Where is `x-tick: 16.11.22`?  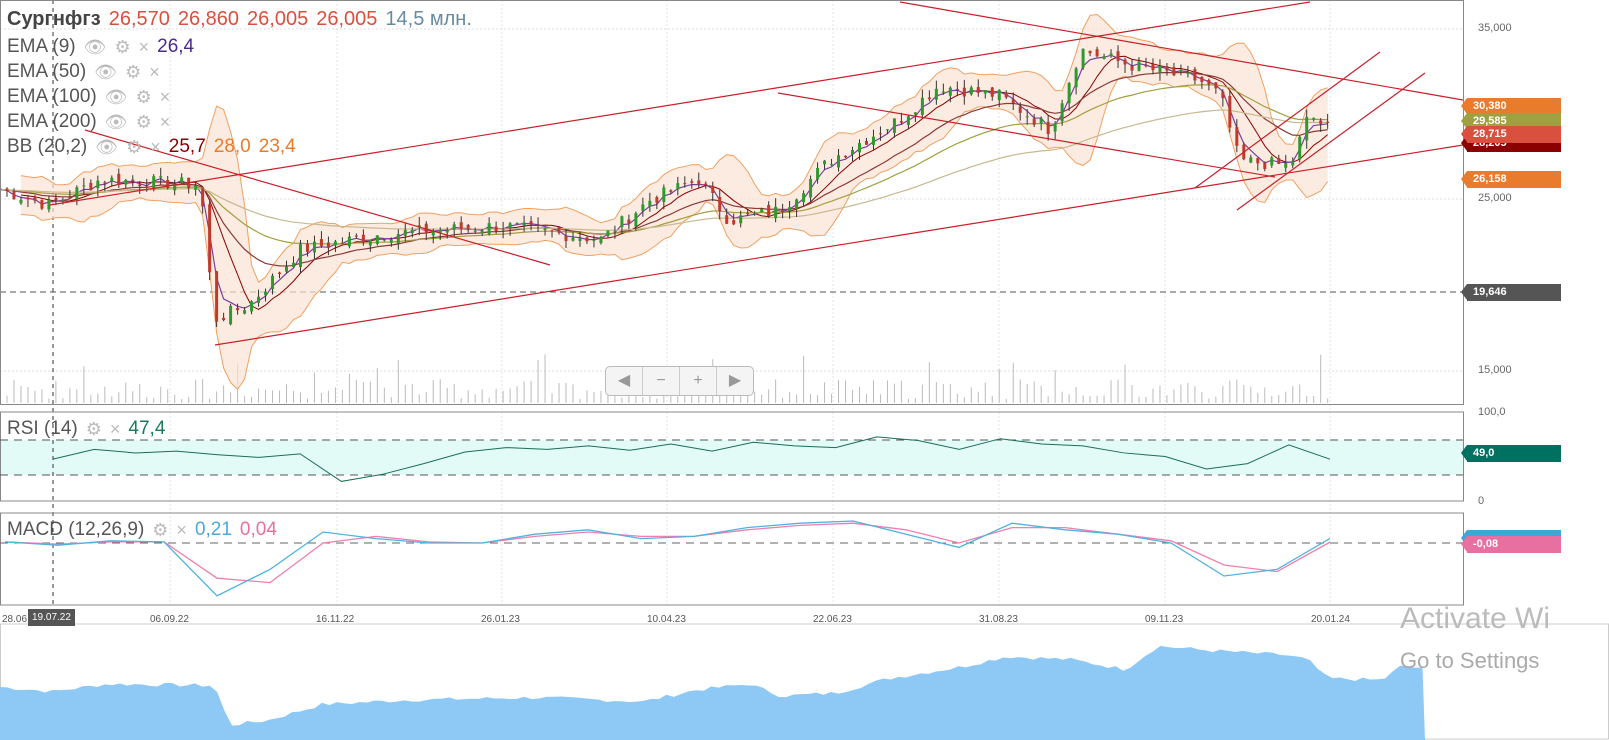
x-tick: 16.11.22 is located at coordinates (335, 619).